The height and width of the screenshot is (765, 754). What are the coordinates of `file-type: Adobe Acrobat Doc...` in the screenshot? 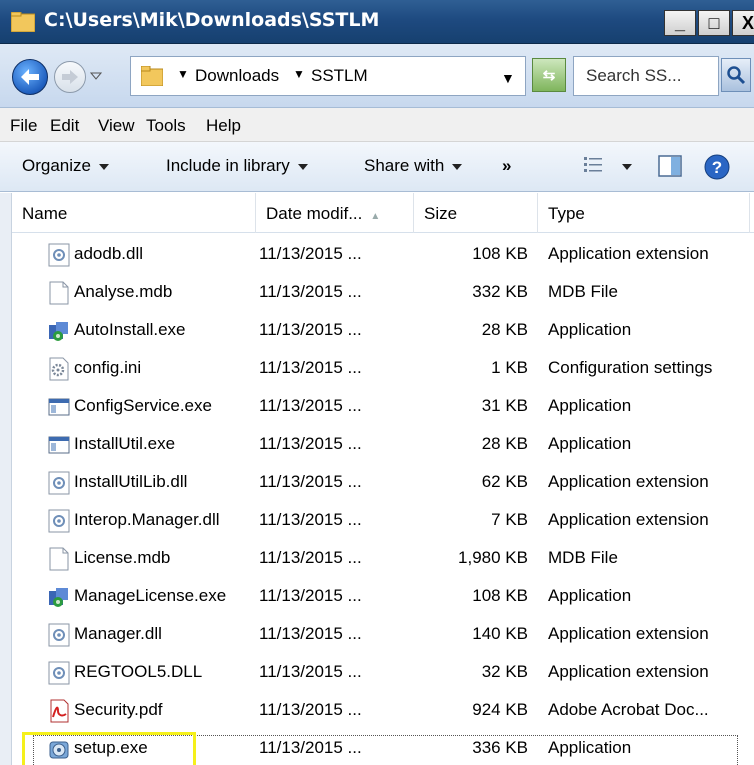 It's located at (628, 709).